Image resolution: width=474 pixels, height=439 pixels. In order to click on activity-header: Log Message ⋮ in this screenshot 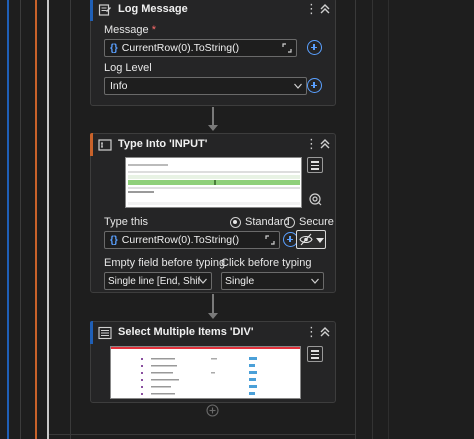, I will do `click(212, 10)`.